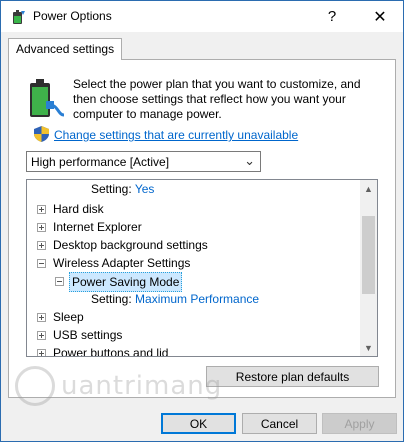 This screenshot has width=404, height=442. Describe the element at coordinates (198, 423) in the screenshot. I see `ok-button: OK` at that location.